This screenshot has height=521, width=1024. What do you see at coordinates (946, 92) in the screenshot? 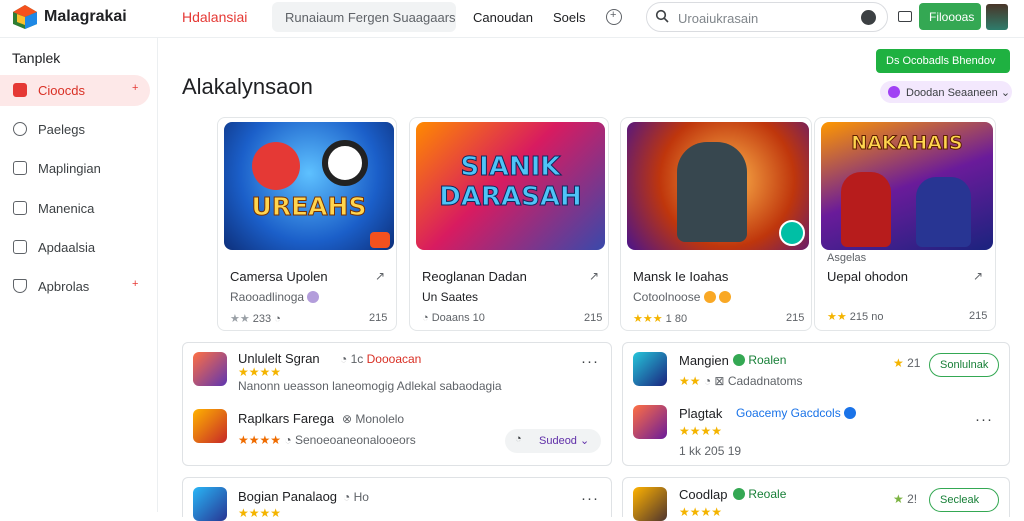
I see `filter-dropdown: Doodan Seaaneen ⌄` at bounding box center [946, 92].